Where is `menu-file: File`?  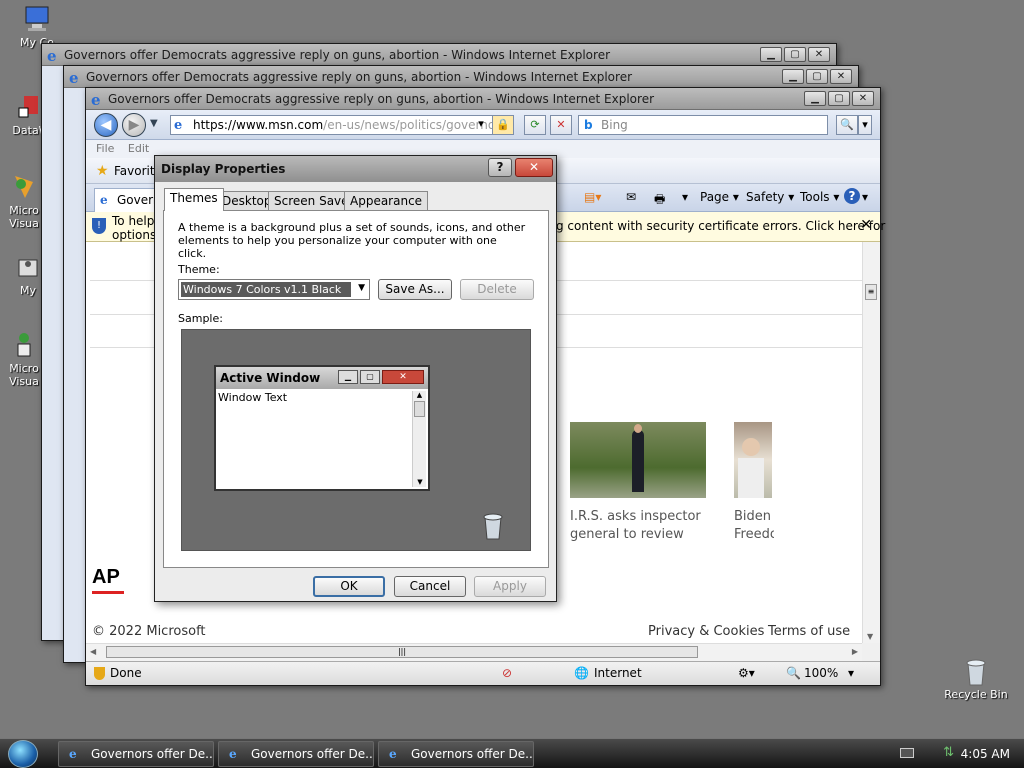 menu-file: File is located at coordinates (105, 148).